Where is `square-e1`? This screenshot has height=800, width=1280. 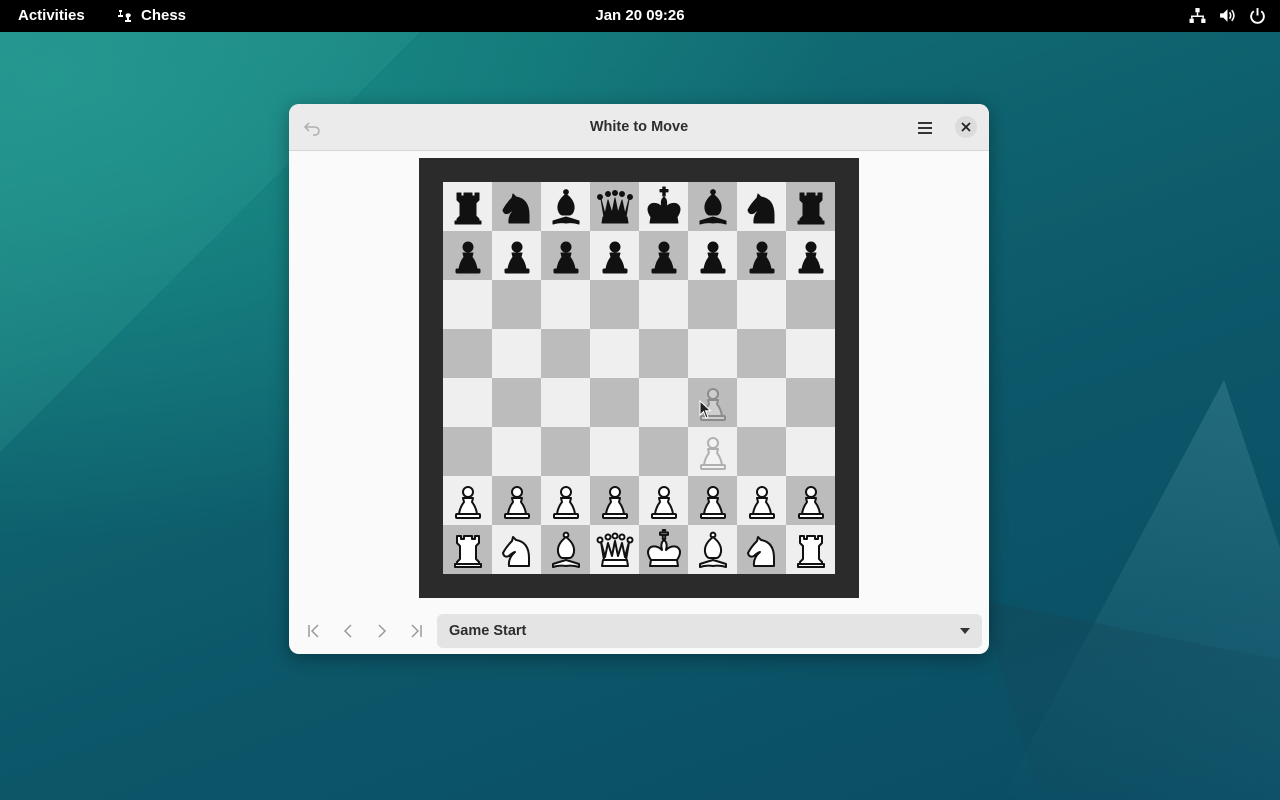
square-e1 is located at coordinates (663, 549).